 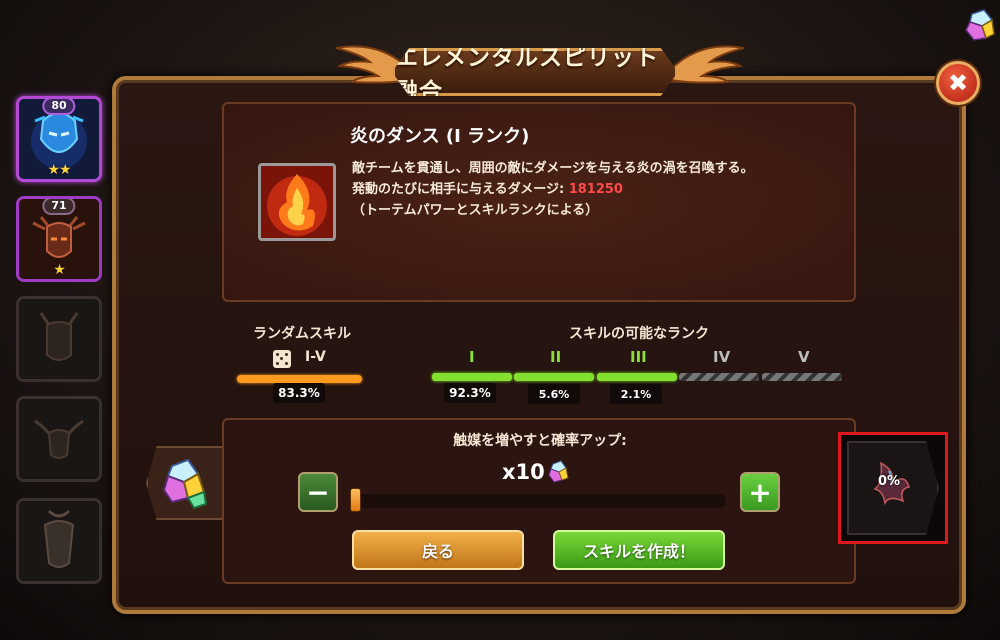 I want to click on catalyst-multiplier: x10, so click(x=523, y=472).